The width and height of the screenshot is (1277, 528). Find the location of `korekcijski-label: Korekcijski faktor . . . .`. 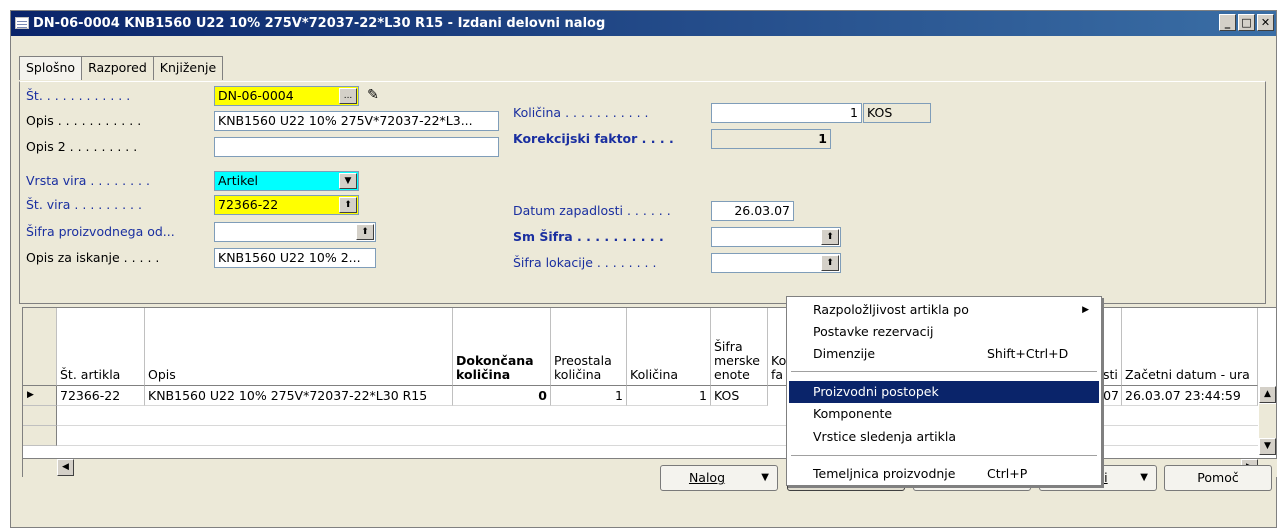

korekcijski-label: Korekcijski faktor . . . . is located at coordinates (593, 138).